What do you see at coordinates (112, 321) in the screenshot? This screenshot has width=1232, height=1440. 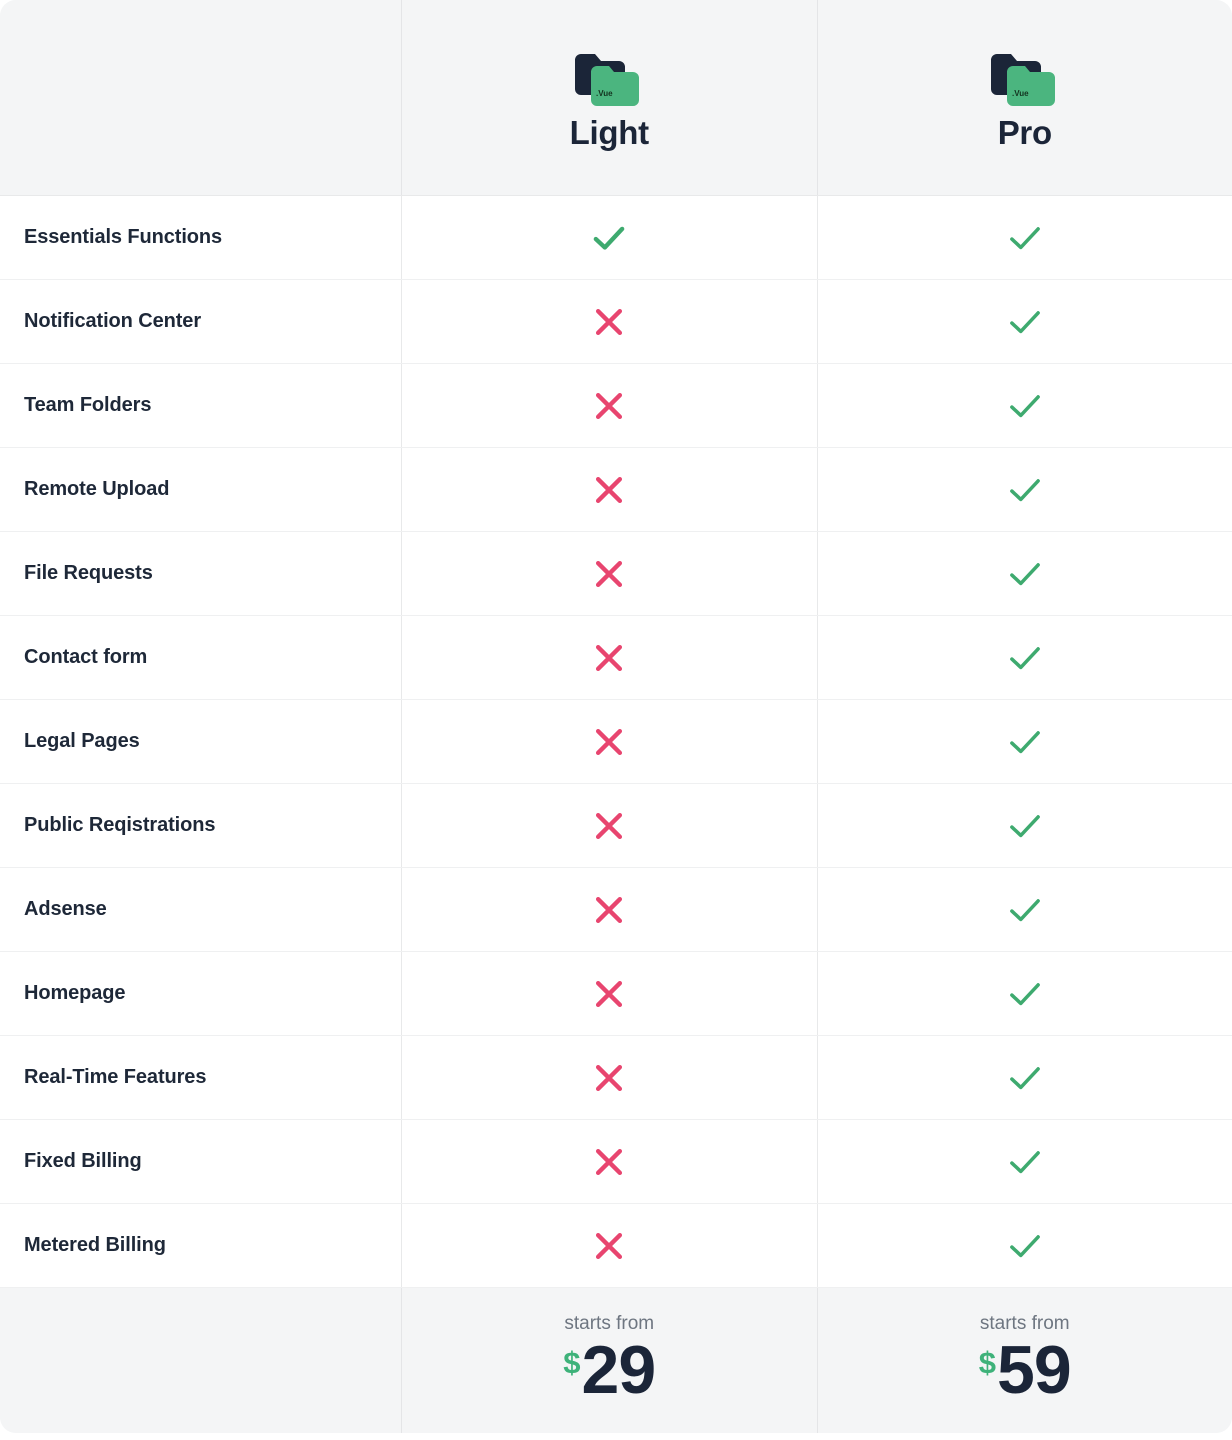 I see `feature-label: Notification Center` at bounding box center [112, 321].